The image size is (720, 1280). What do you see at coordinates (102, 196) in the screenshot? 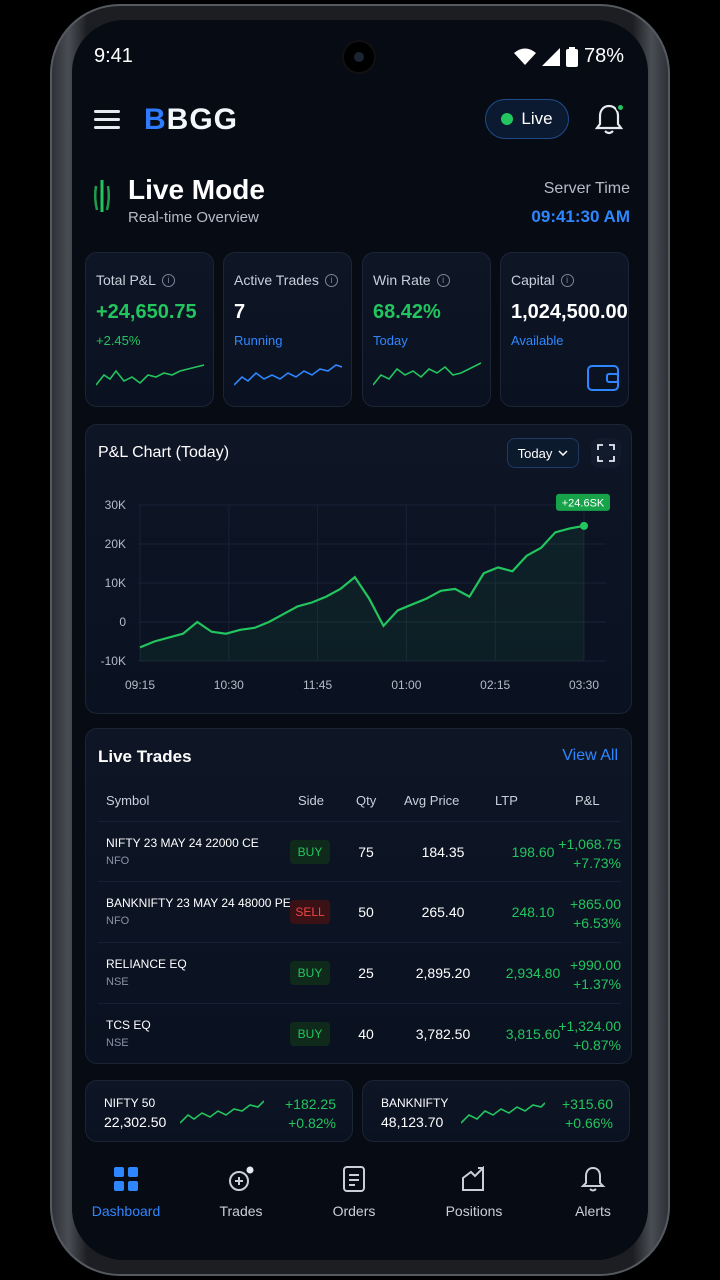
I see `live-signal-icon` at bounding box center [102, 196].